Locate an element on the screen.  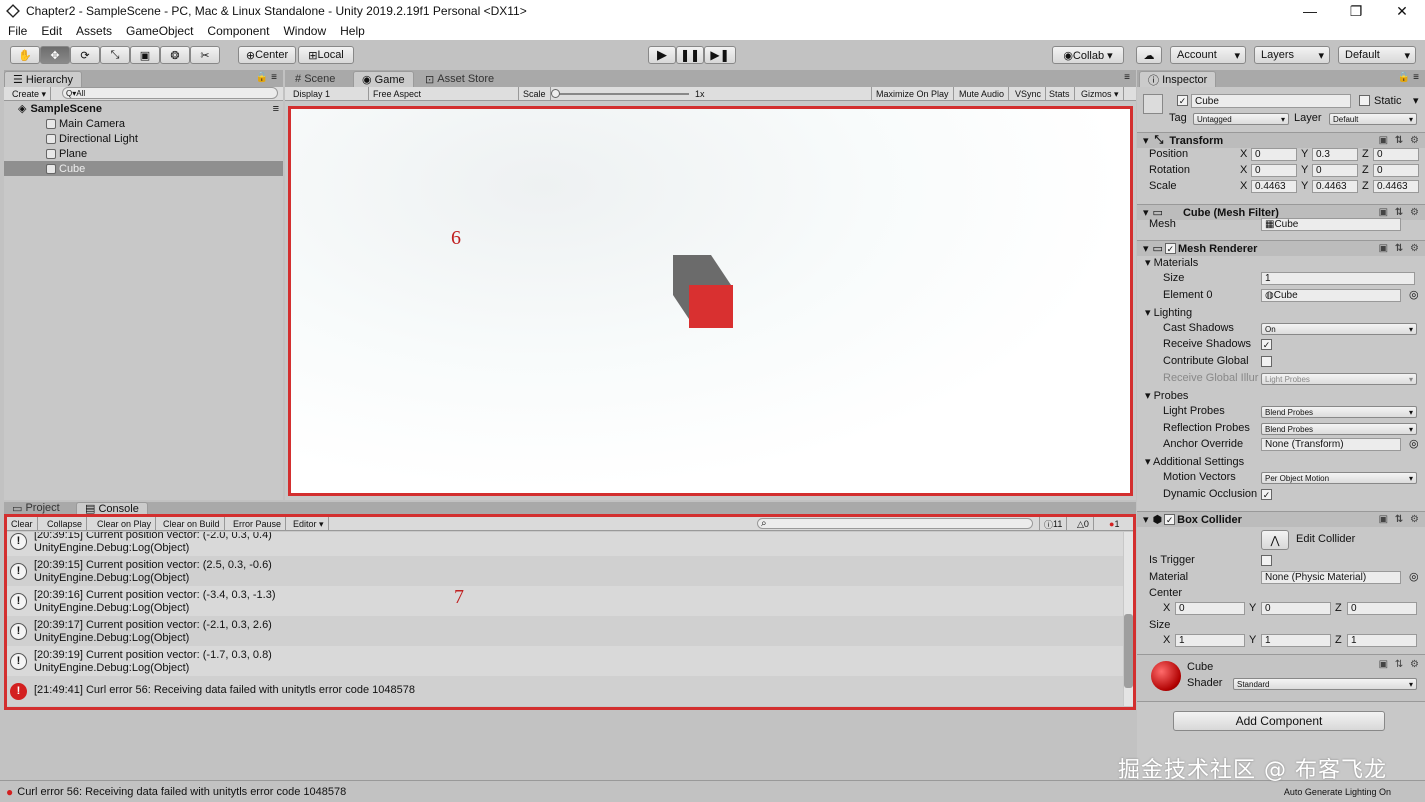
add-component-button: Add Component is located at coordinates (1279, 721).